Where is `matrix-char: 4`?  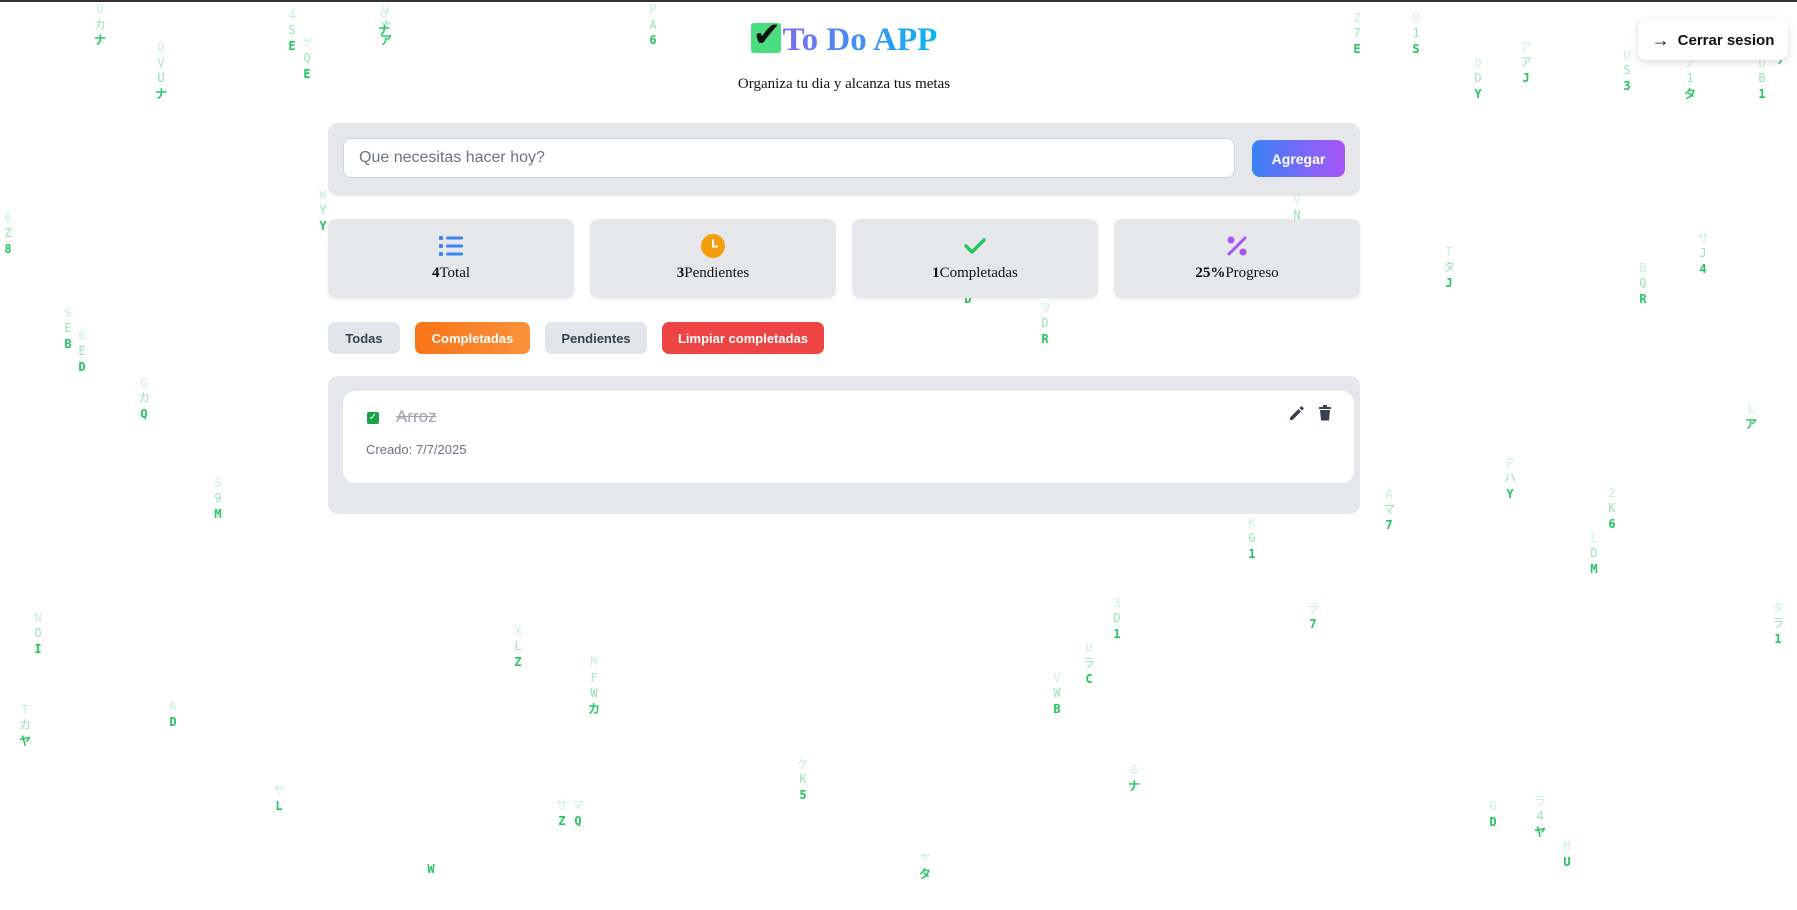
matrix-char: 4 is located at coordinates (292, 14).